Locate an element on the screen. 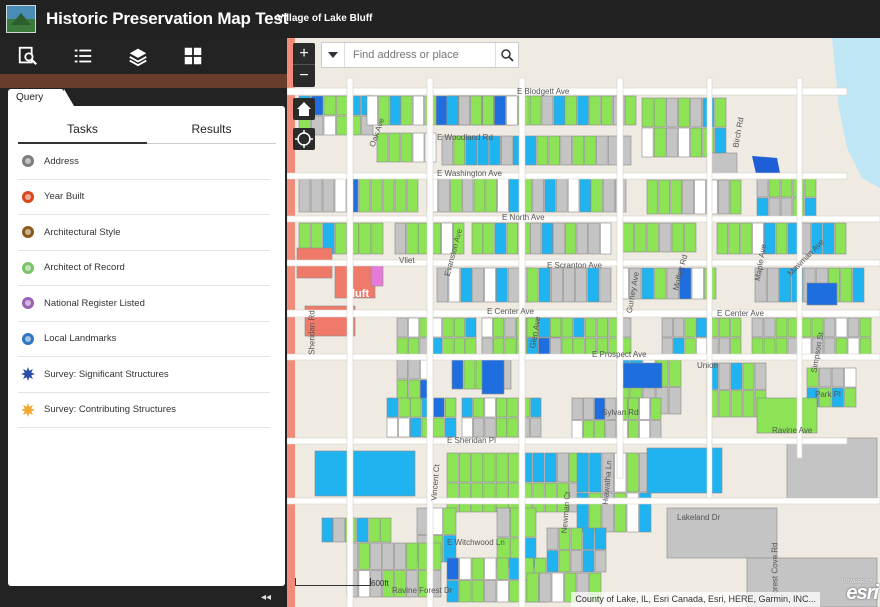  search-button is located at coordinates (506, 55).